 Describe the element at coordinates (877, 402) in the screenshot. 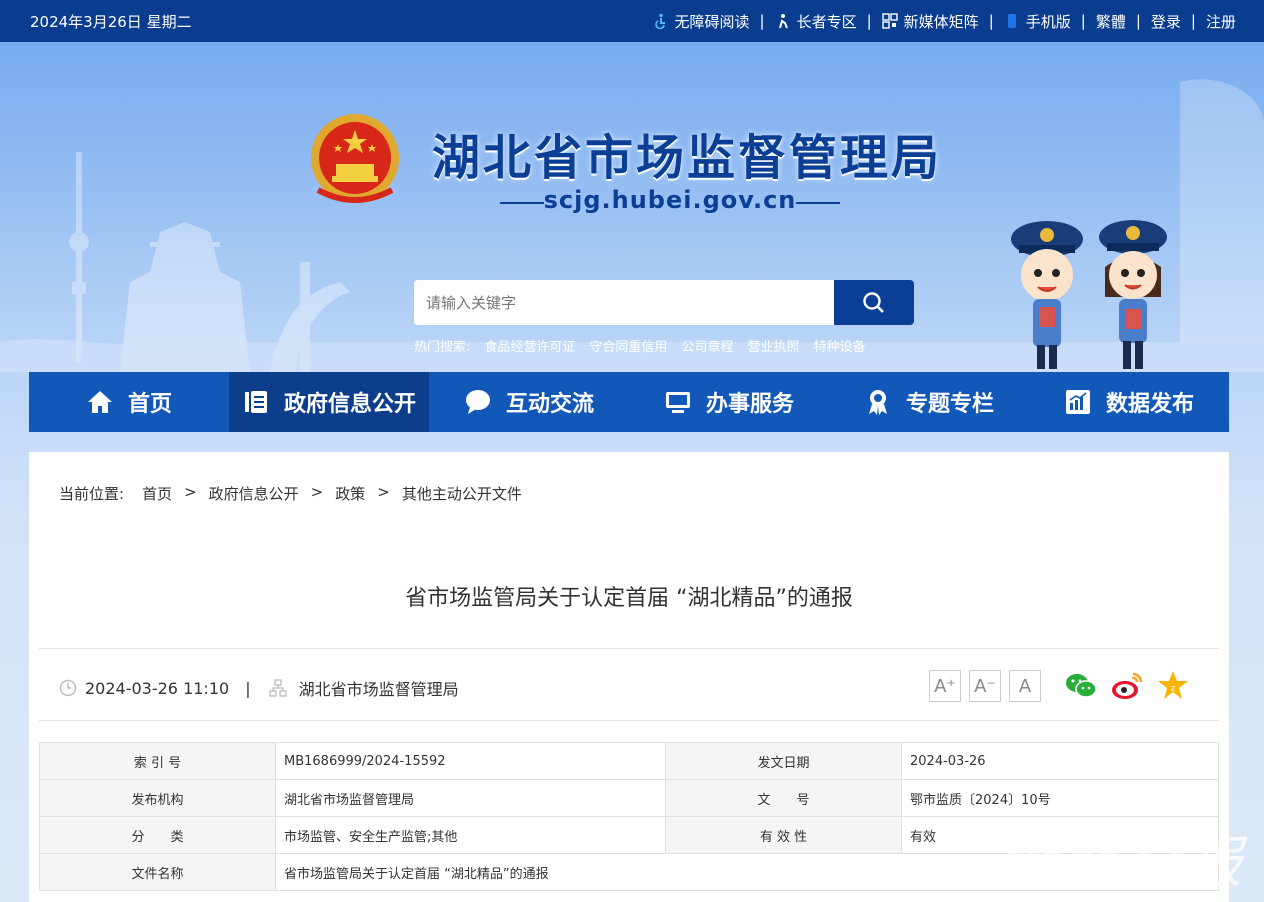

I see `award-ribbon-icon` at that location.